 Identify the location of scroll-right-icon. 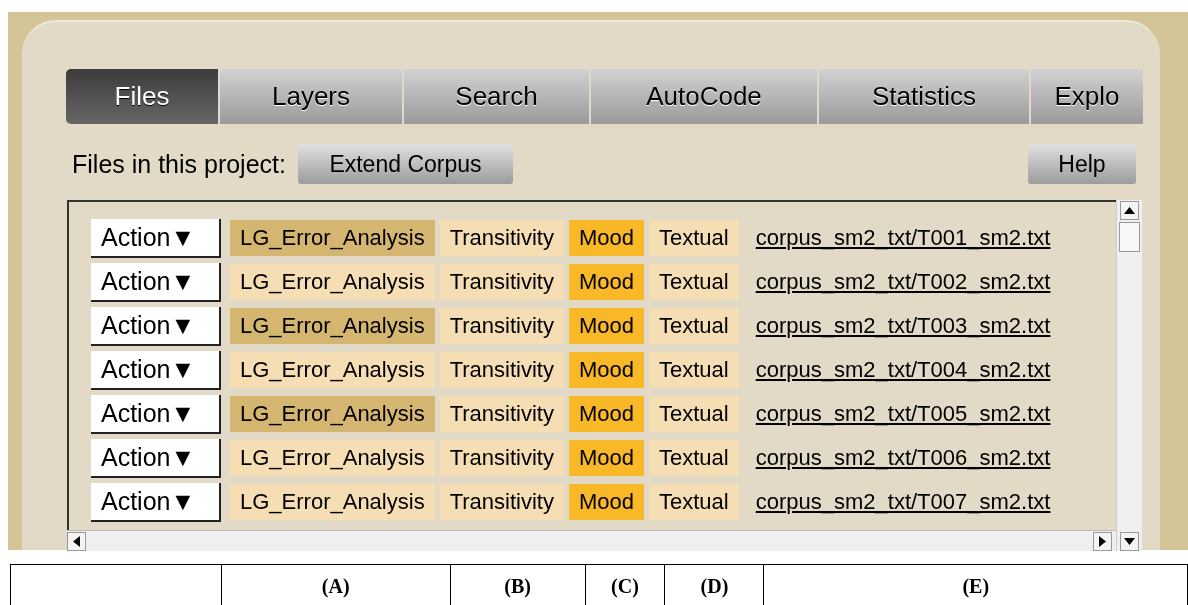
(1102, 541).